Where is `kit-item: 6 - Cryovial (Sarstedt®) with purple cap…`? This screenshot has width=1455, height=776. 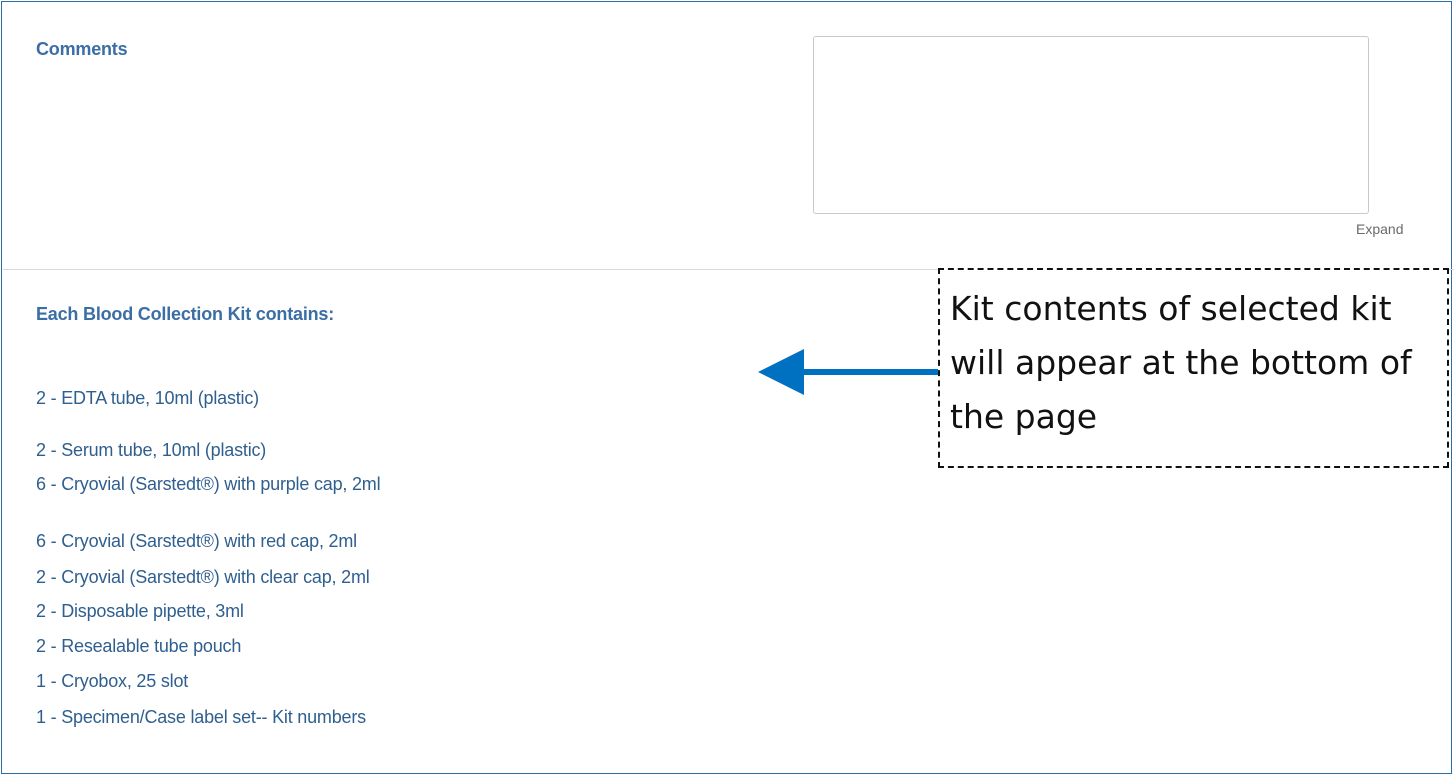 kit-item: 6 - Cryovial (Sarstedt®) with purple cap… is located at coordinates (208, 484).